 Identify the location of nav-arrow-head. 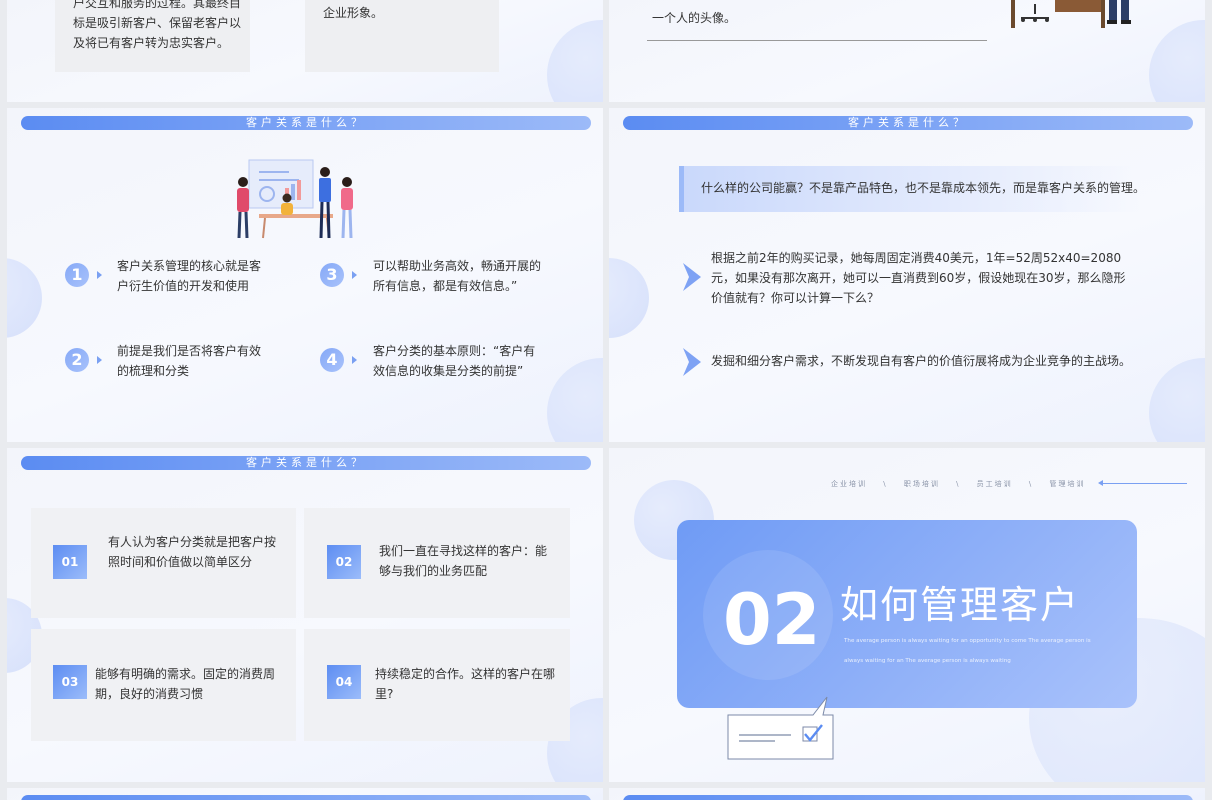
(1100, 483).